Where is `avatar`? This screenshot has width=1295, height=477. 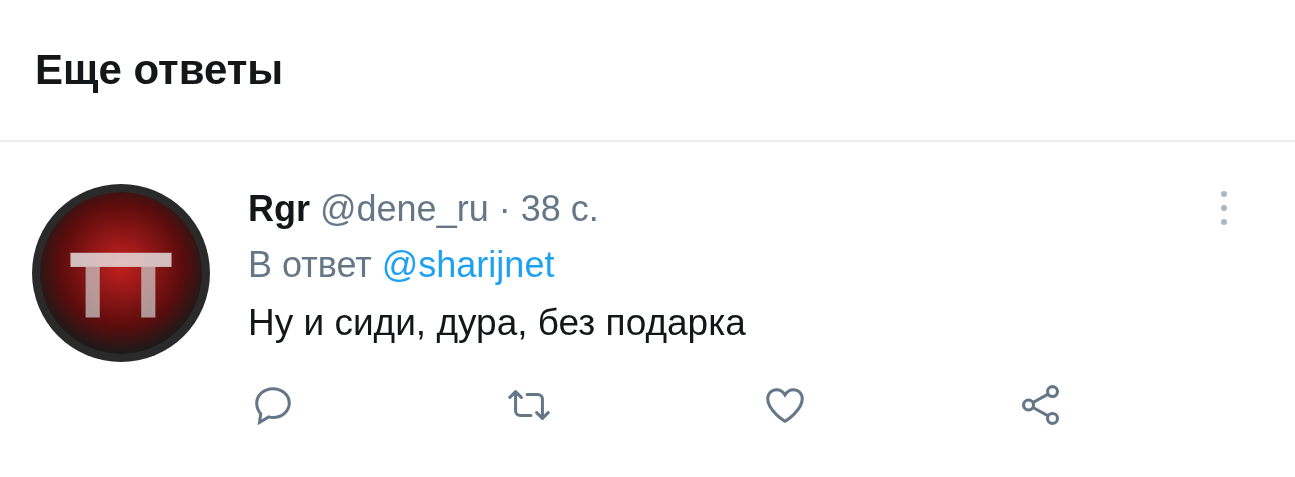 avatar is located at coordinates (121, 273).